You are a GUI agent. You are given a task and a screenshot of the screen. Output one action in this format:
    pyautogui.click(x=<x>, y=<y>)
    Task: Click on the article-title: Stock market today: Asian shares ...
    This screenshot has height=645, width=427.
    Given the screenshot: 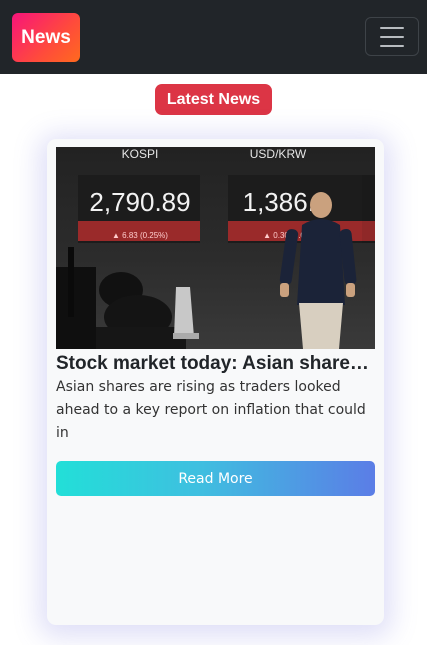 What is the action you would take?
    pyautogui.click(x=215, y=363)
    